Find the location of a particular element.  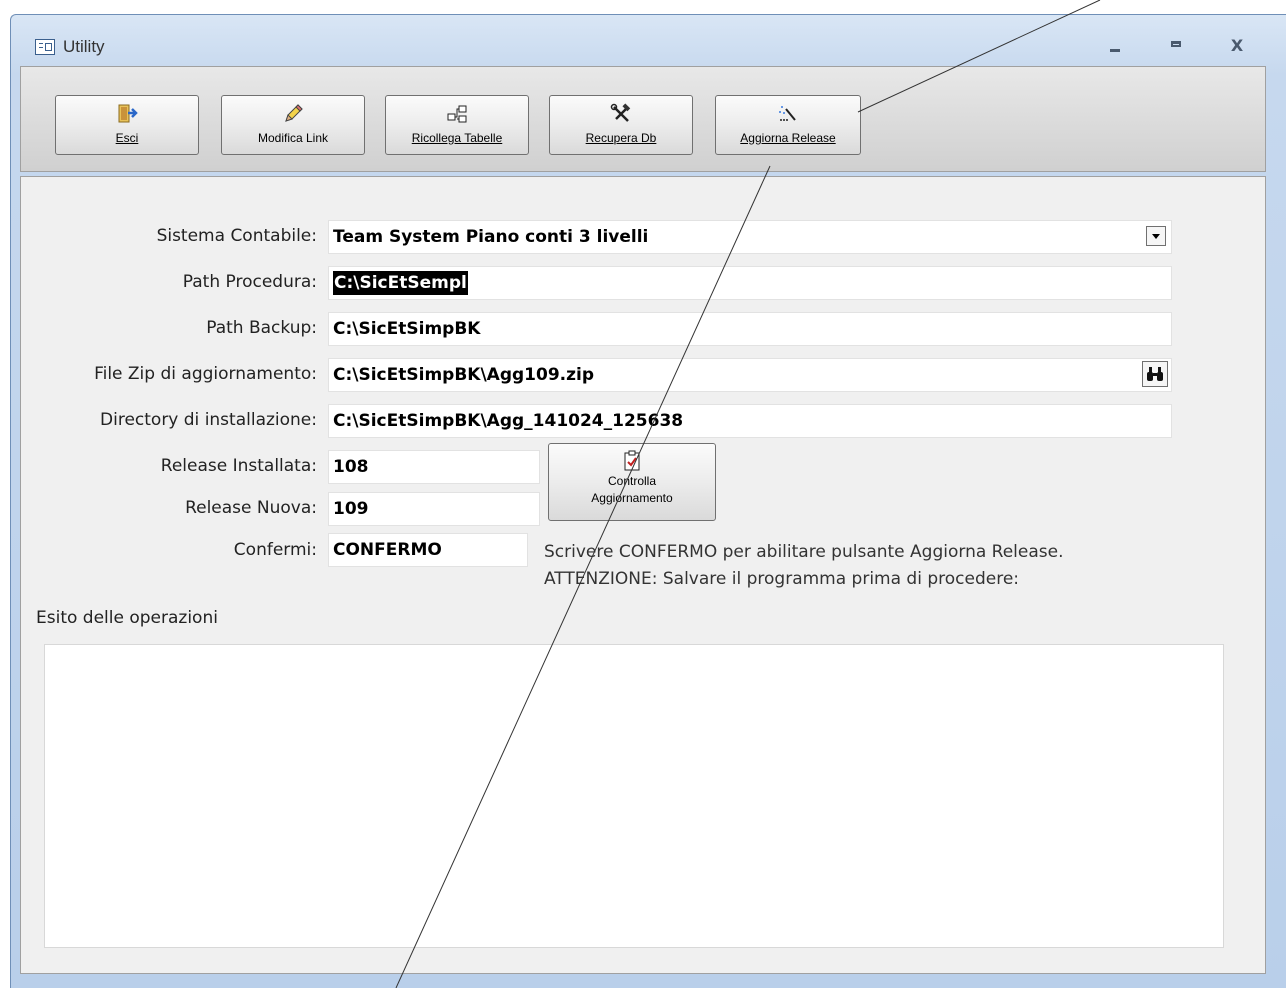

path-backup-label: Path Backup: is located at coordinates (261, 328).